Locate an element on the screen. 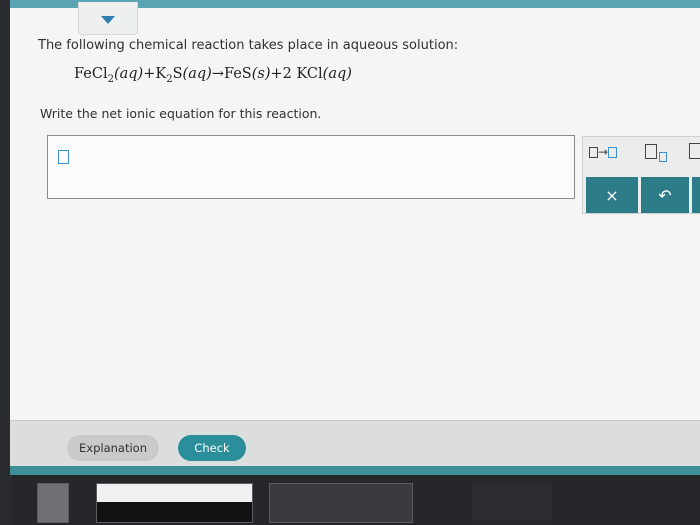 The width and height of the screenshot is (700, 525). plus-sign-1: + is located at coordinates (149, 74).